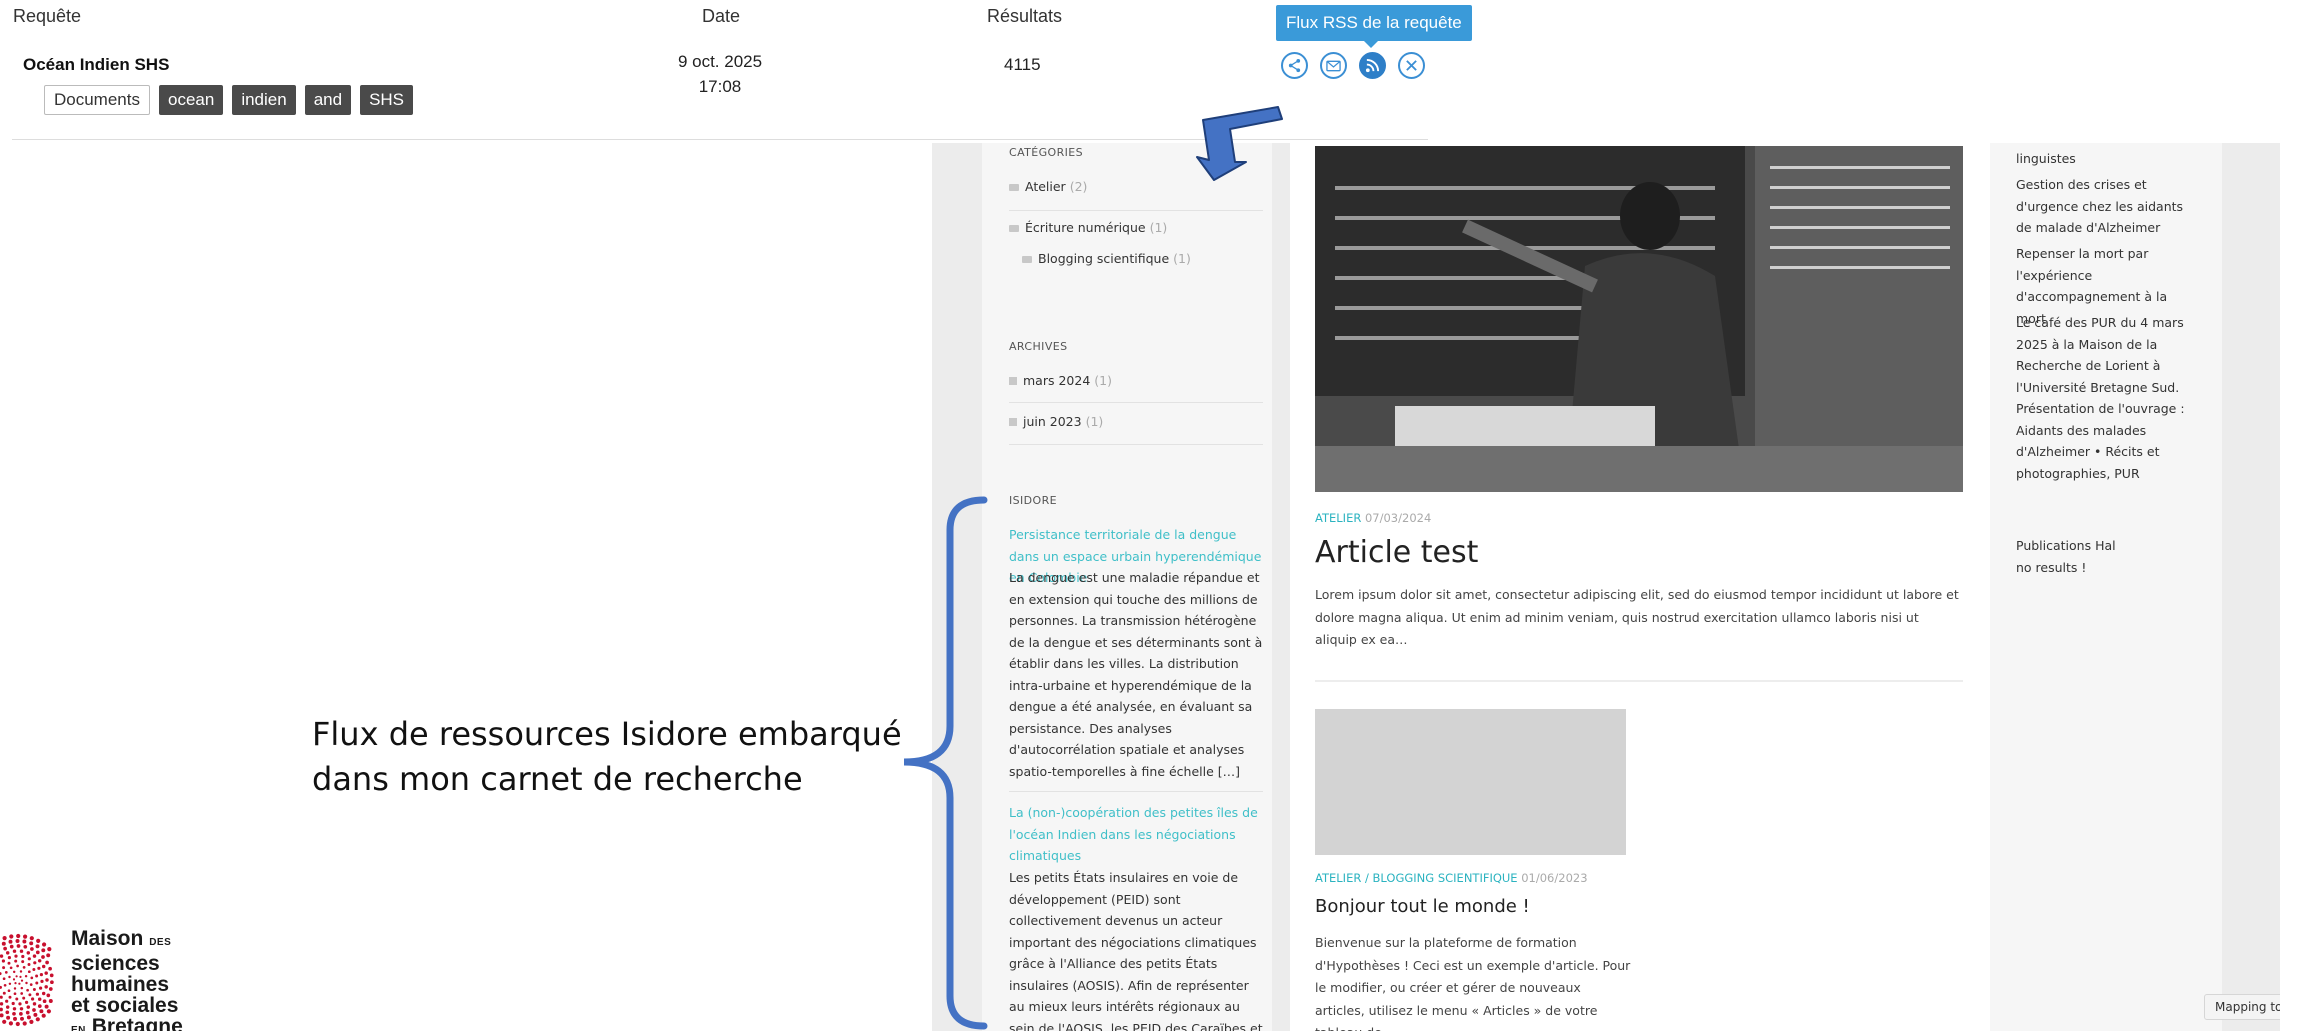  What do you see at coordinates (2051, 567) in the screenshot?
I see `hal-results: no results !` at bounding box center [2051, 567].